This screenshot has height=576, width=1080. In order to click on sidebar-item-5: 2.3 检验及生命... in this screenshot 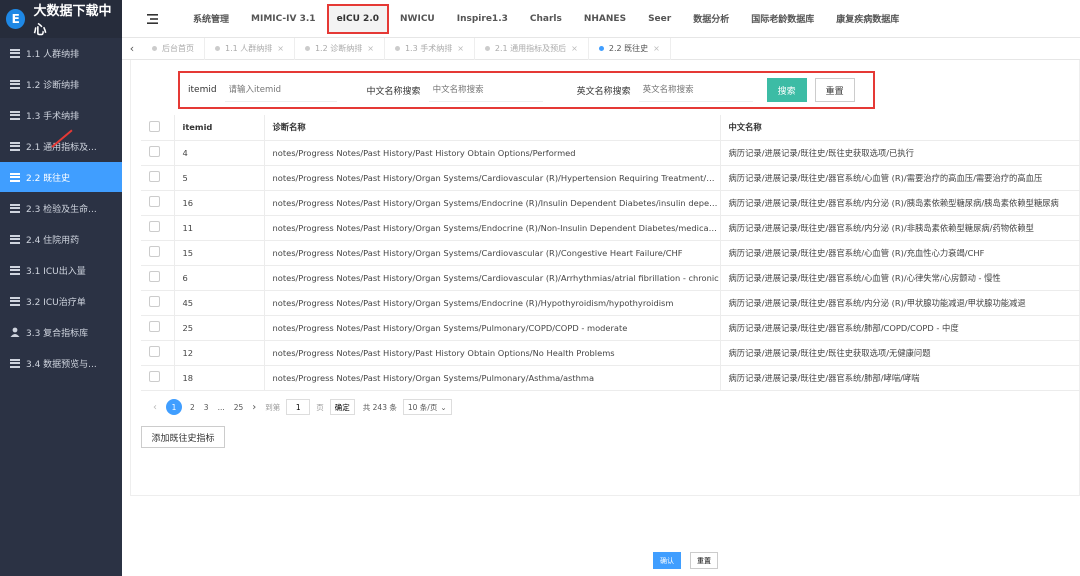, I will do `click(61, 208)`.